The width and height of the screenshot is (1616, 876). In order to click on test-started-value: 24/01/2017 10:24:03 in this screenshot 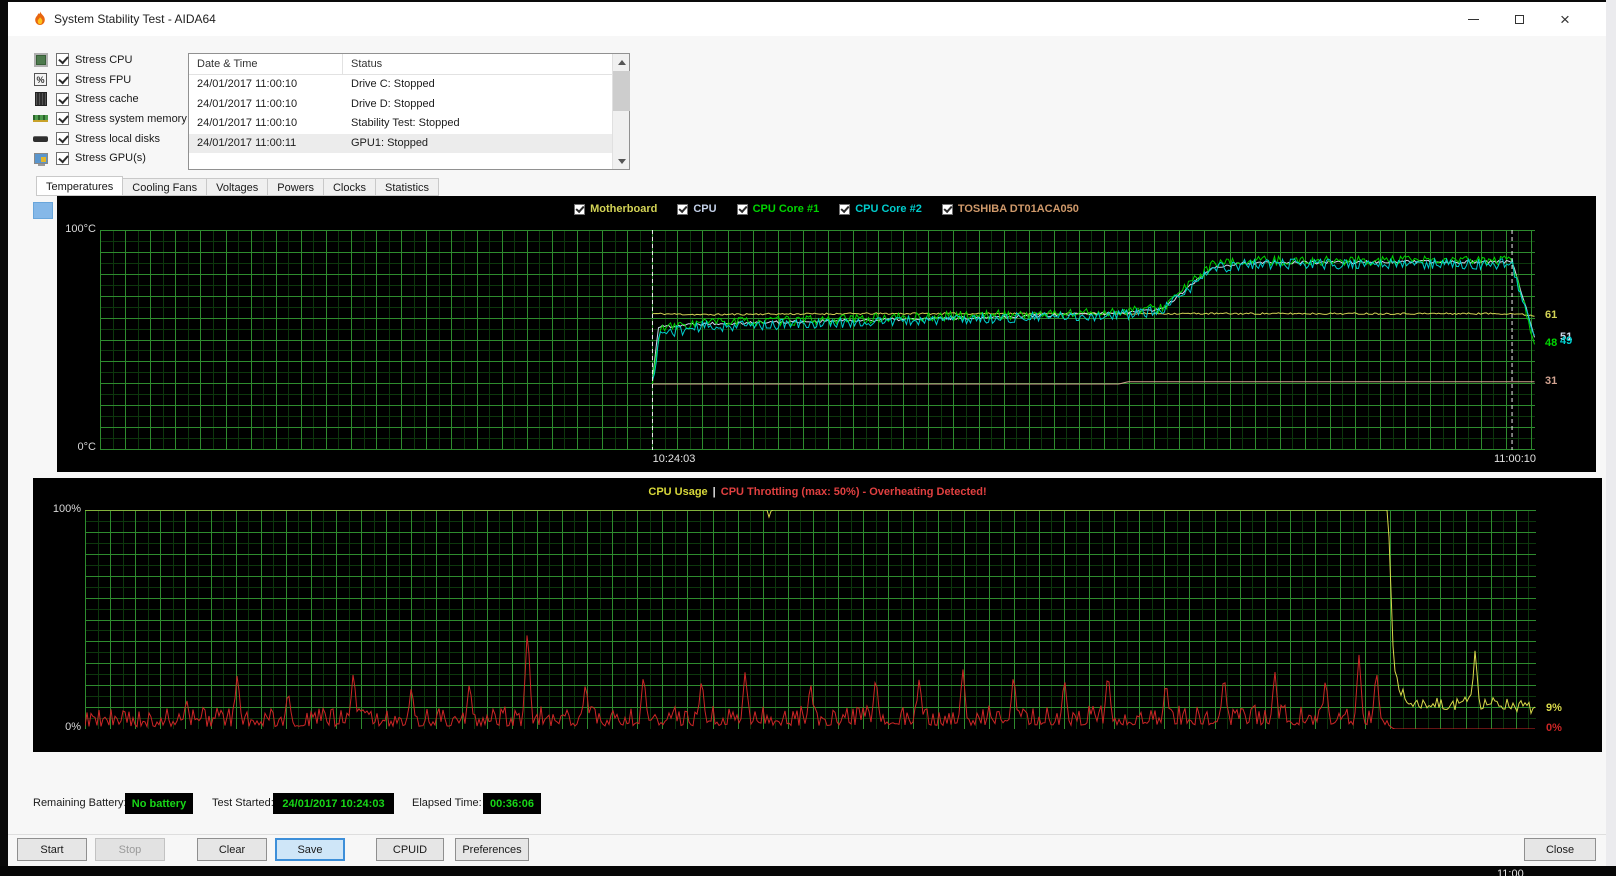, I will do `click(333, 803)`.